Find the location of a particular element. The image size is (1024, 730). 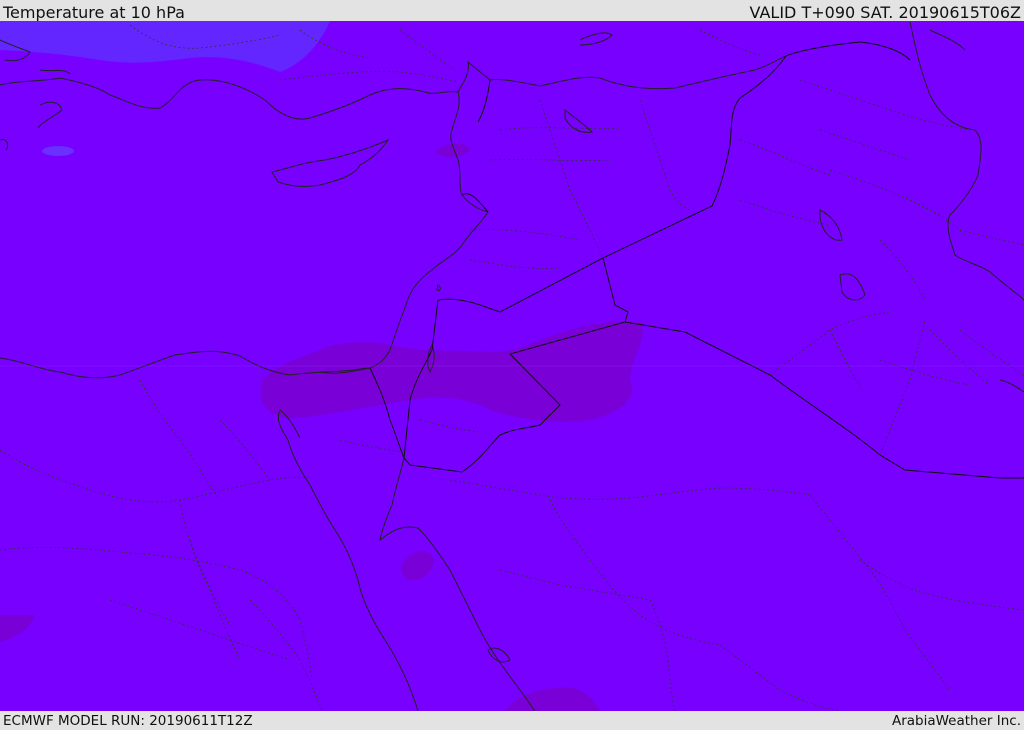

model-run: ECMWF MODEL RUN: 20190611T12Z is located at coordinates (128, 721).